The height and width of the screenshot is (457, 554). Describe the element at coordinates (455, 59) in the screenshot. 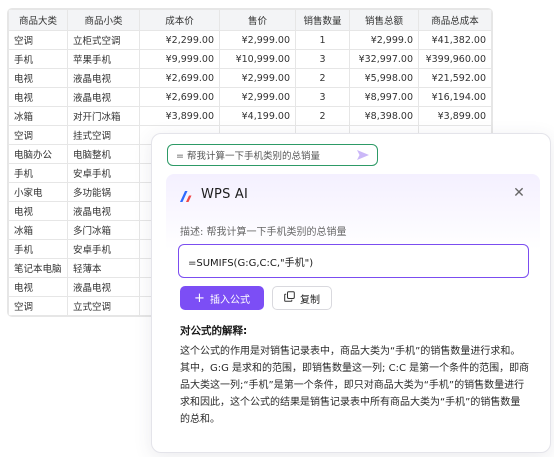

I see `table-cell: ¥399,960.00` at that location.